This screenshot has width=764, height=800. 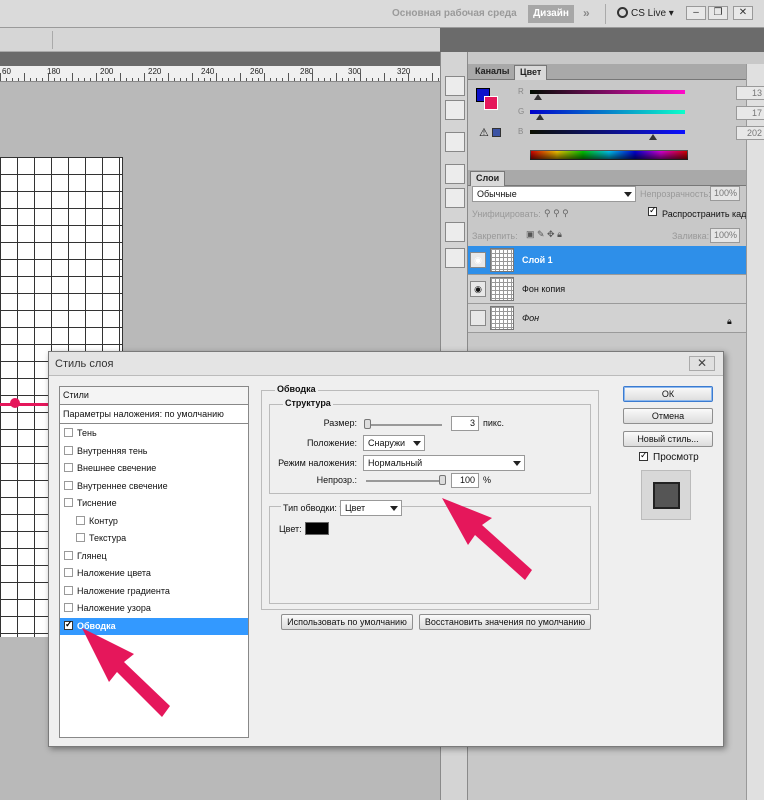 I want to click on tab-color: Цвет, so click(x=531, y=72).